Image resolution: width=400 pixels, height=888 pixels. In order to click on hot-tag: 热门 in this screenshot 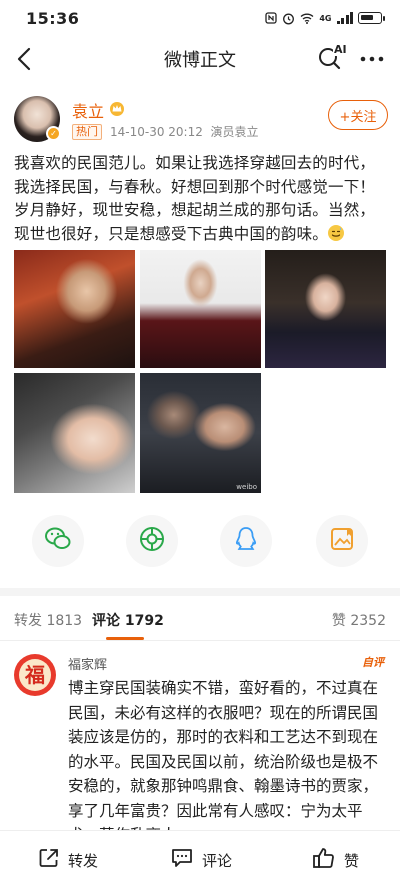, I will do `click(87, 132)`.